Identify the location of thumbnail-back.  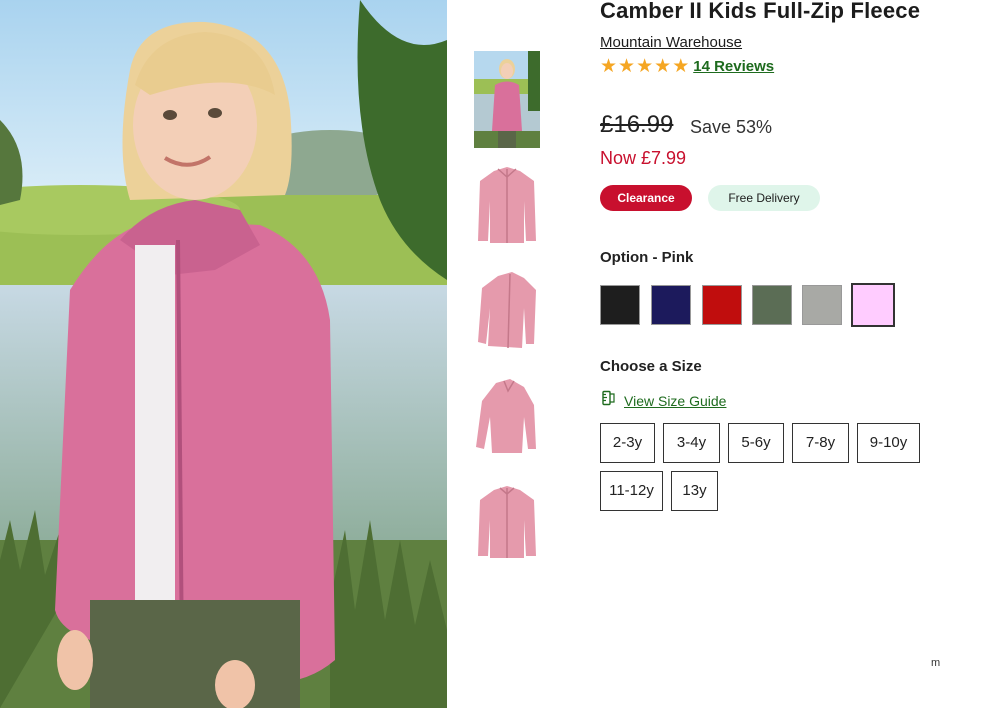
(507, 524).